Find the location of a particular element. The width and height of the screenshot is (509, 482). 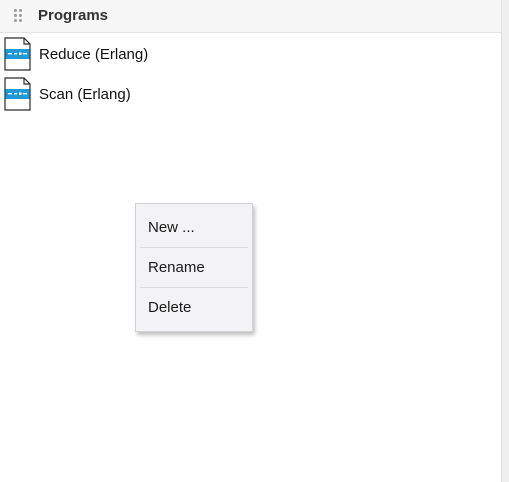

program-name: Scan (Erlang) is located at coordinates (85, 94).